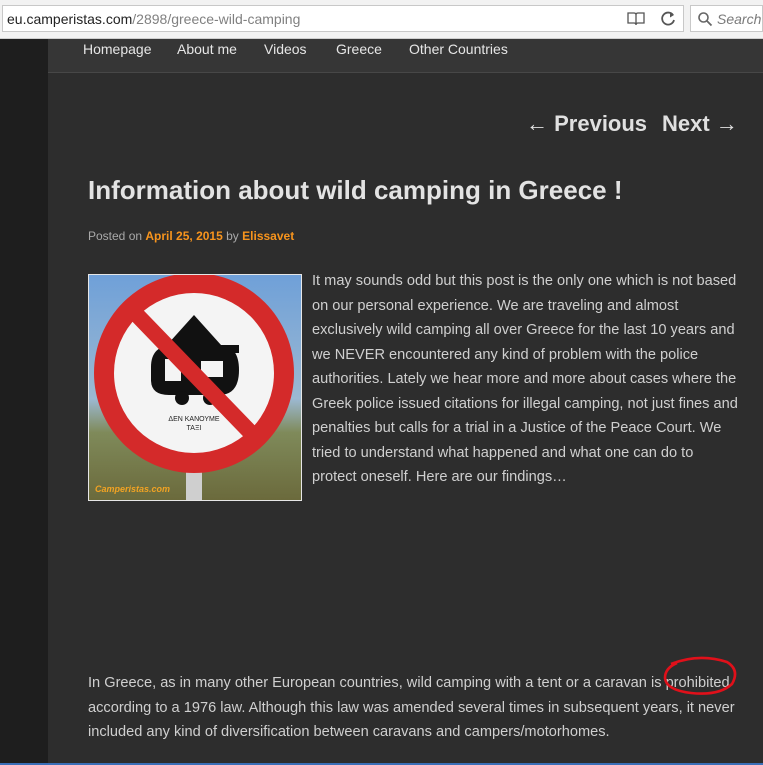  What do you see at coordinates (697, 683) in the screenshot?
I see `highlighted-word: prohibited` at bounding box center [697, 683].